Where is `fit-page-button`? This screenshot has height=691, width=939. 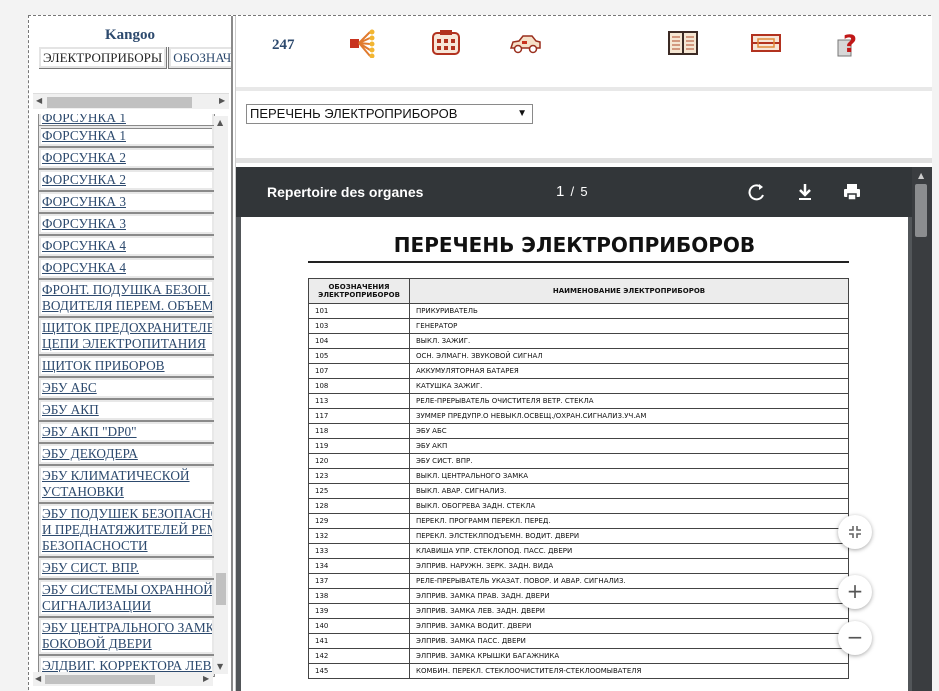 fit-page-button is located at coordinates (855, 532).